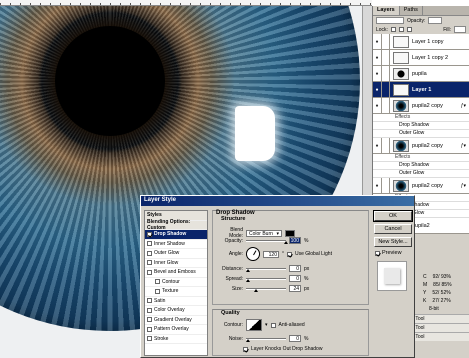 The image size is (469, 358). Describe the element at coordinates (393, 216) in the screenshot. I see `ok-button: OK` at that location.